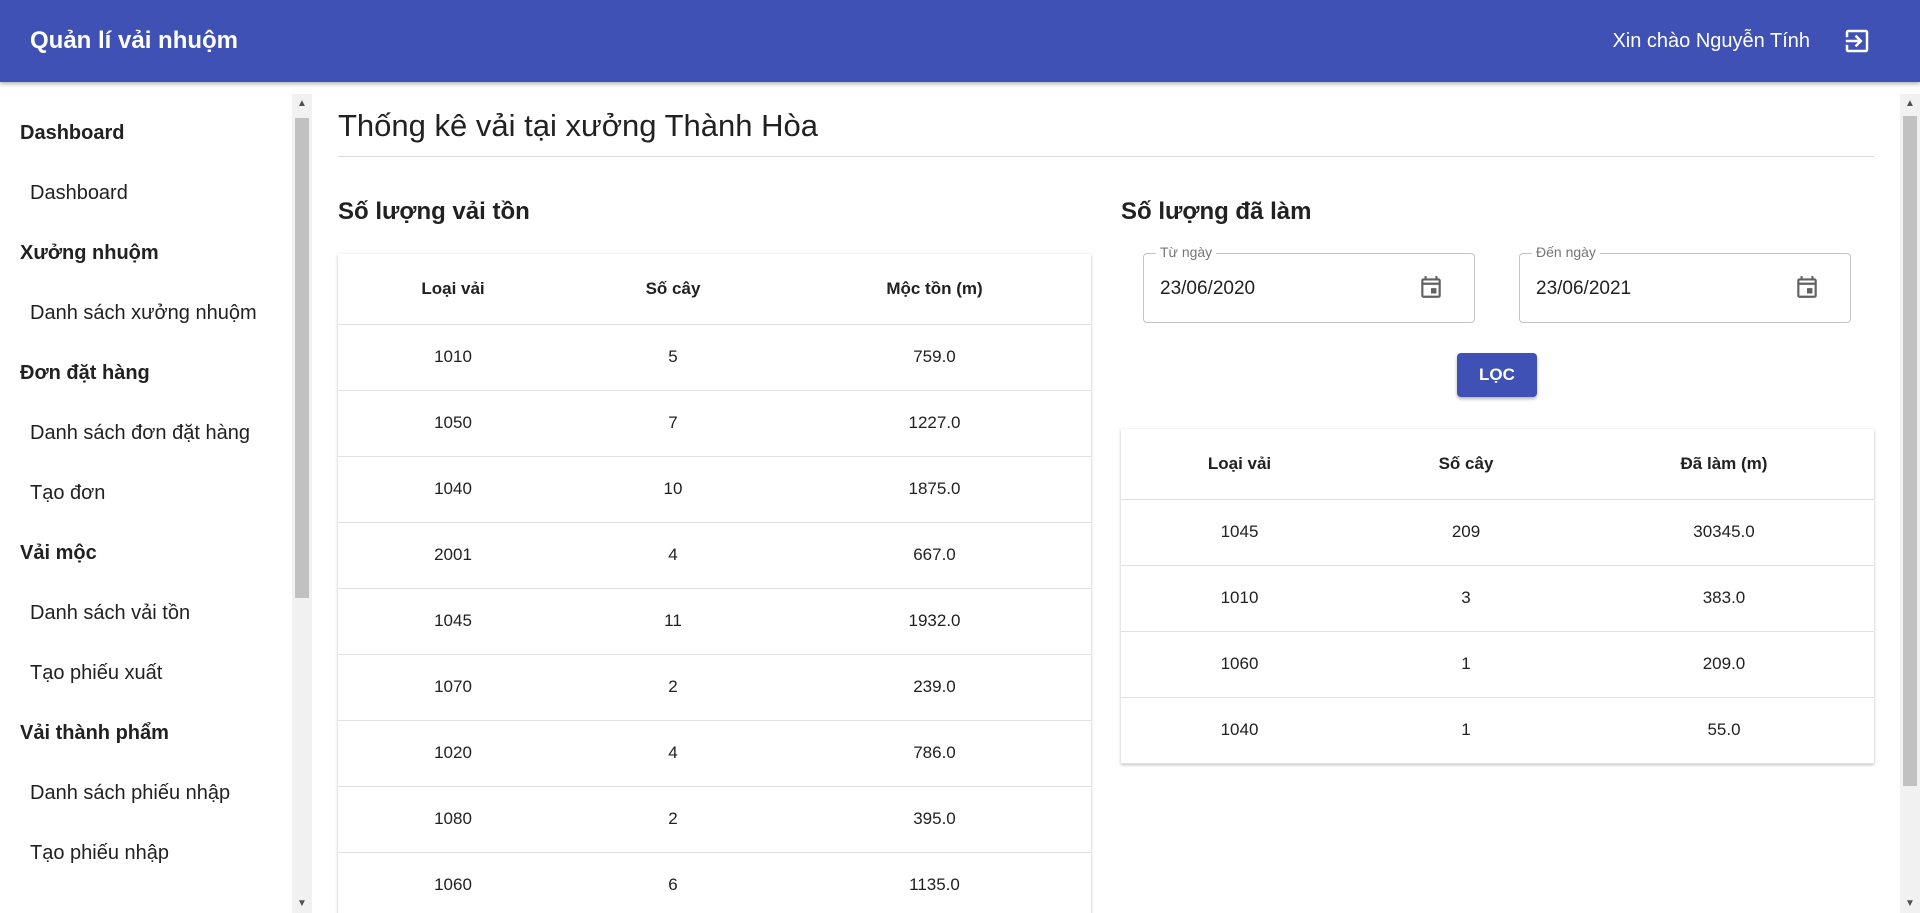 The height and width of the screenshot is (913, 1920). What do you see at coordinates (99, 853) in the screenshot?
I see `sidebar-item-create-import: Tạo phiếu nhập` at bounding box center [99, 853].